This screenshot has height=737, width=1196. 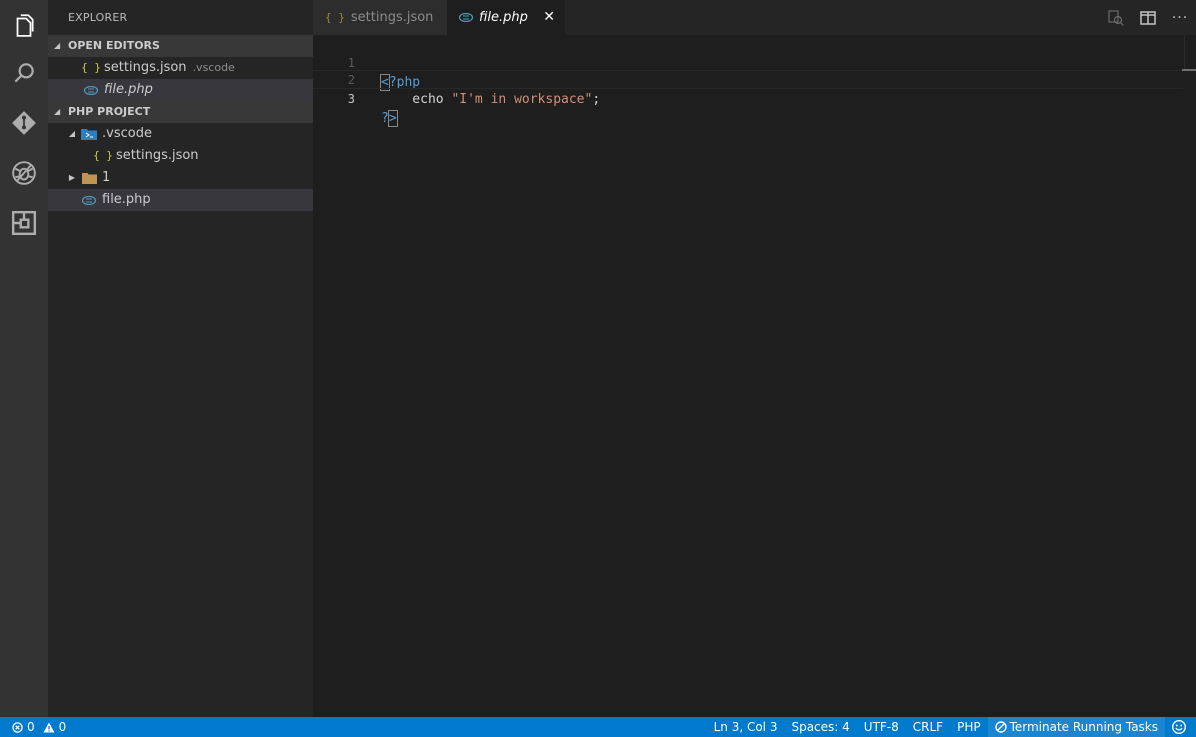 I want to click on source-control-icon, so click(x=24, y=123).